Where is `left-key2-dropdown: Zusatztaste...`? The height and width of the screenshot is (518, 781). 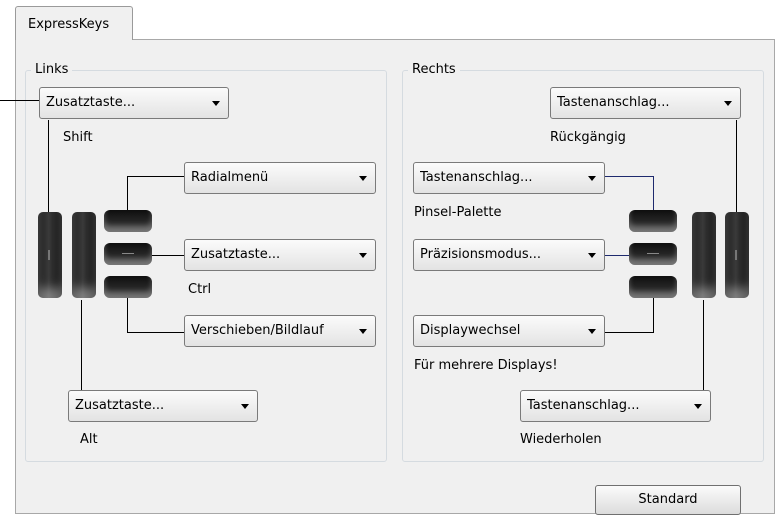
left-key2-dropdown: Zusatztaste... is located at coordinates (280, 255).